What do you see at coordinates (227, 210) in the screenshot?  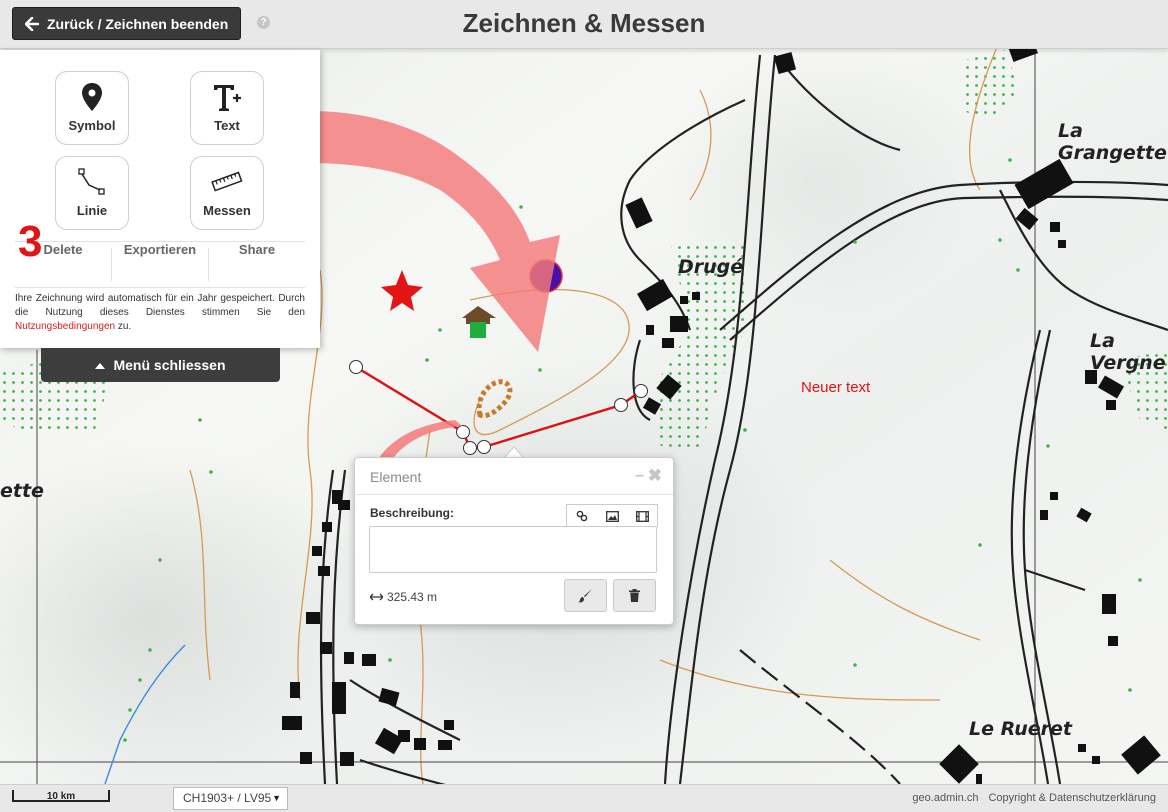 I see `tool-measure-label: Messen` at bounding box center [227, 210].